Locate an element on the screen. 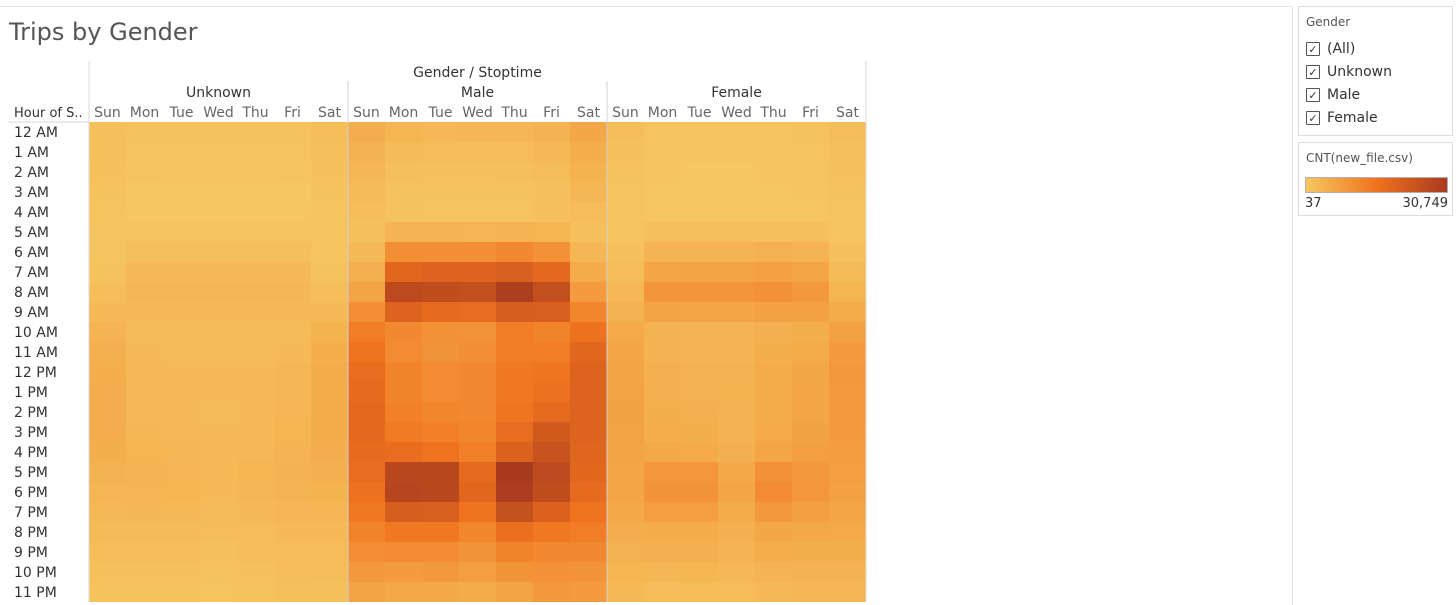 The image size is (1456, 605). day-column-label: Fri is located at coordinates (292, 113).